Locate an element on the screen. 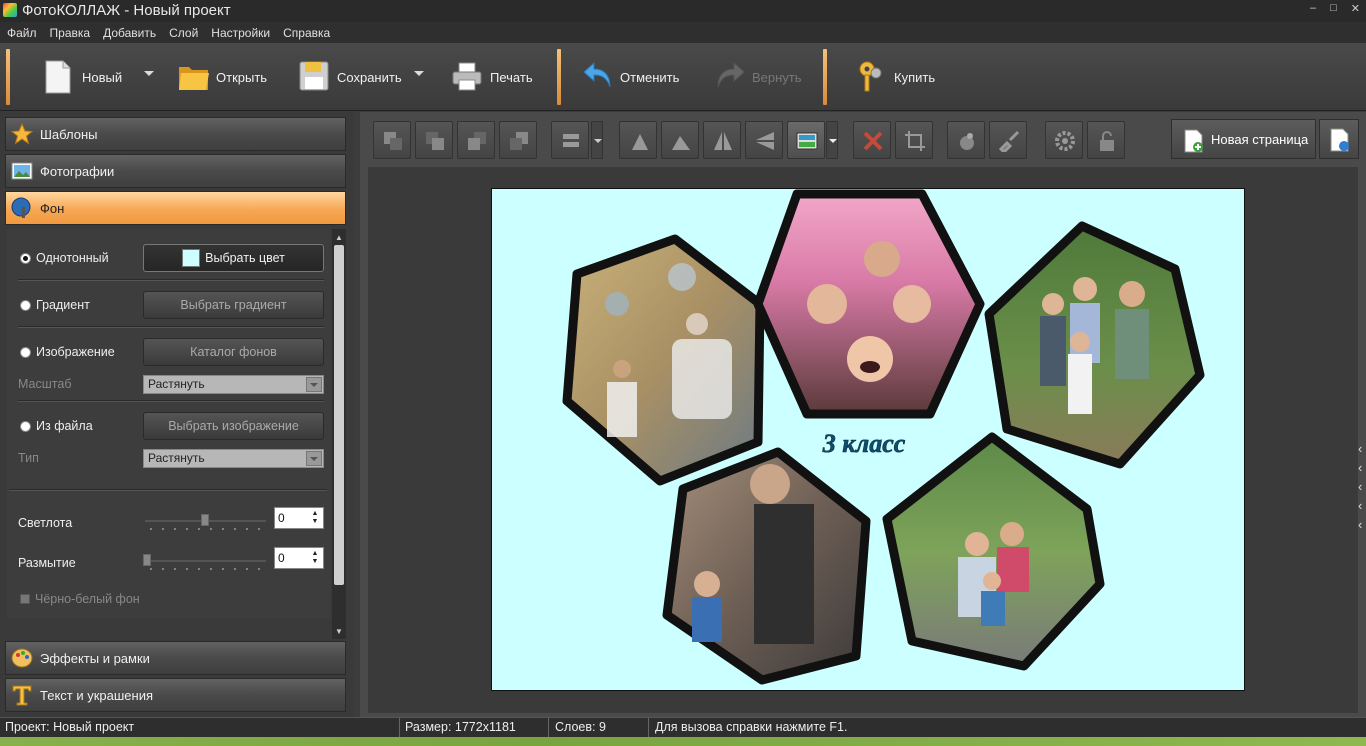 The width and height of the screenshot is (1366, 746). scale-select: Растянуть is located at coordinates (233, 384).